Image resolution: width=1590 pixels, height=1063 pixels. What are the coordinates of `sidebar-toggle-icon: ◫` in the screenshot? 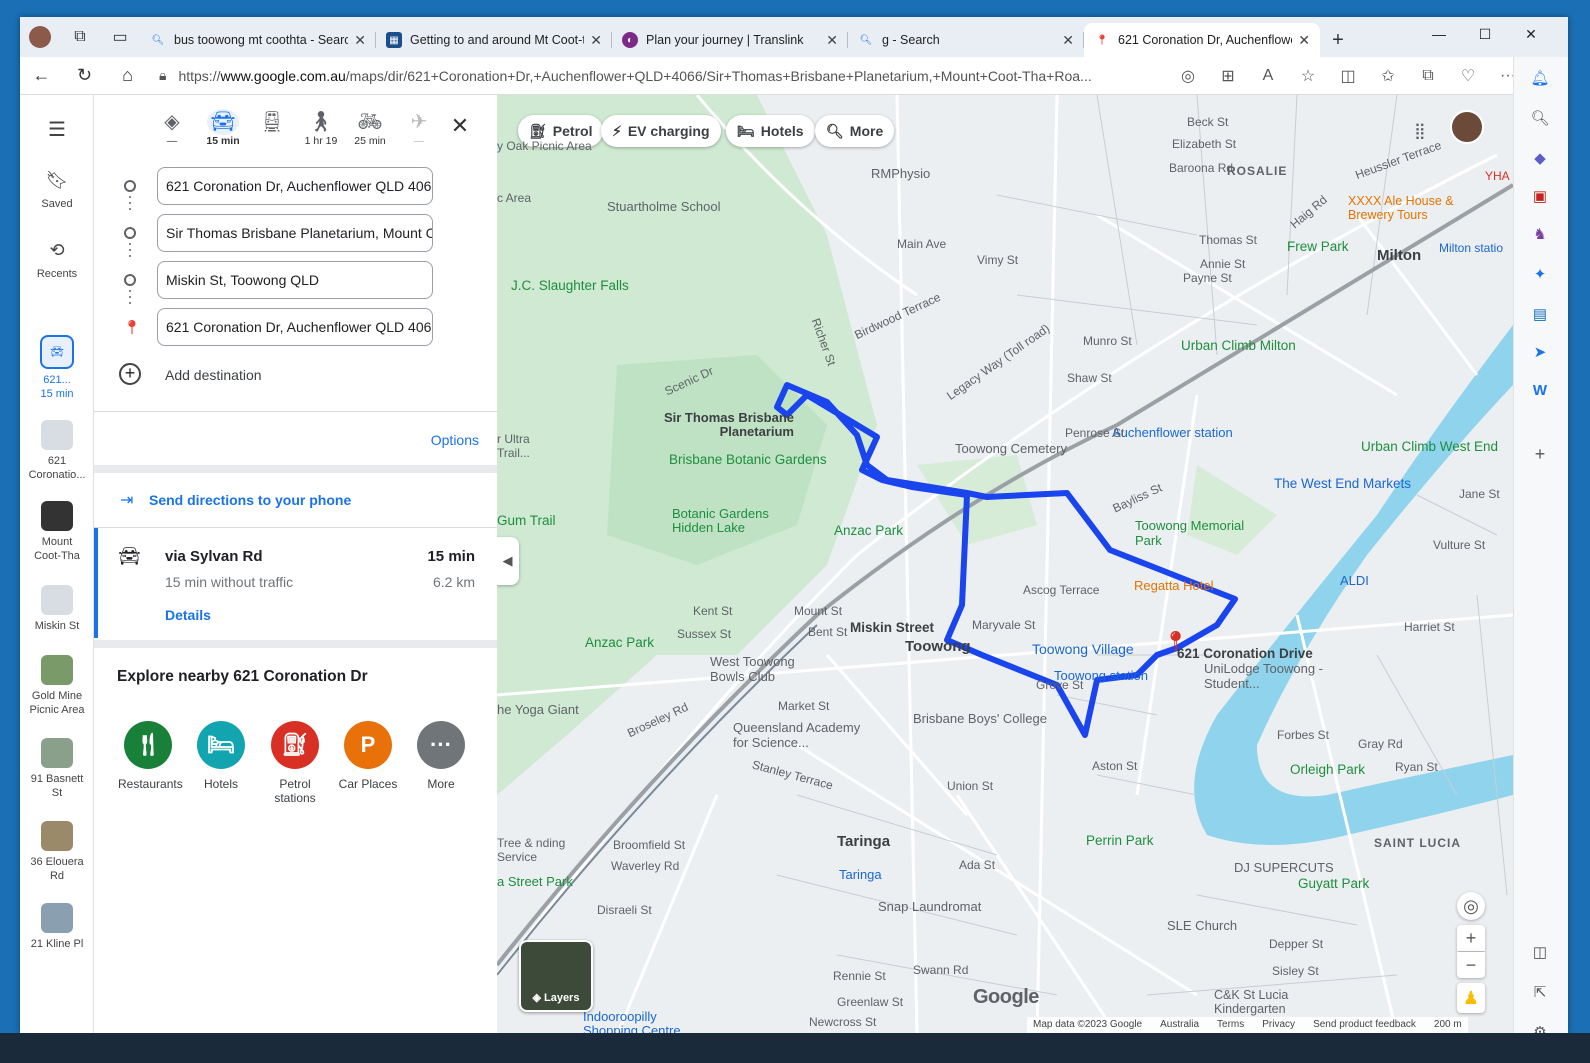 It's located at (1540, 952).